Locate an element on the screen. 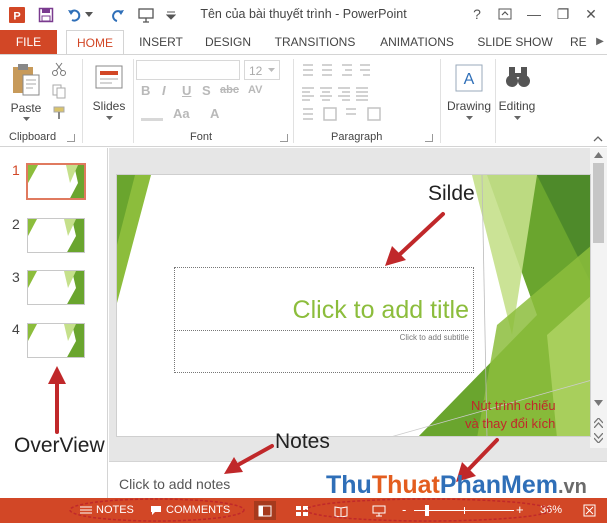 This screenshot has height=523, width=607. watermark-part4: .vn is located at coordinates (572, 487).